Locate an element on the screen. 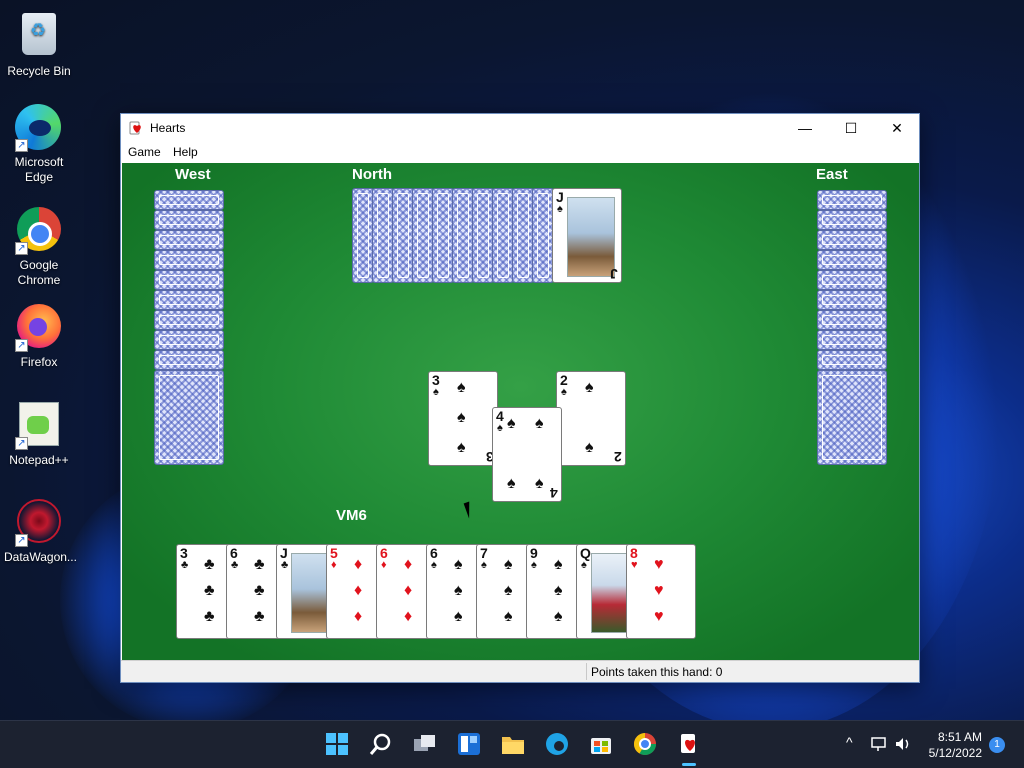 This screenshot has width=1024, height=768. clock-time: 8:51 AM is located at coordinates (959, 737).